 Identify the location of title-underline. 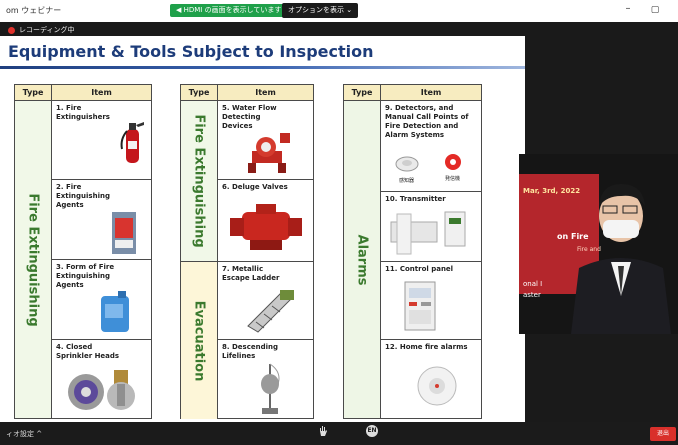
(262, 67).